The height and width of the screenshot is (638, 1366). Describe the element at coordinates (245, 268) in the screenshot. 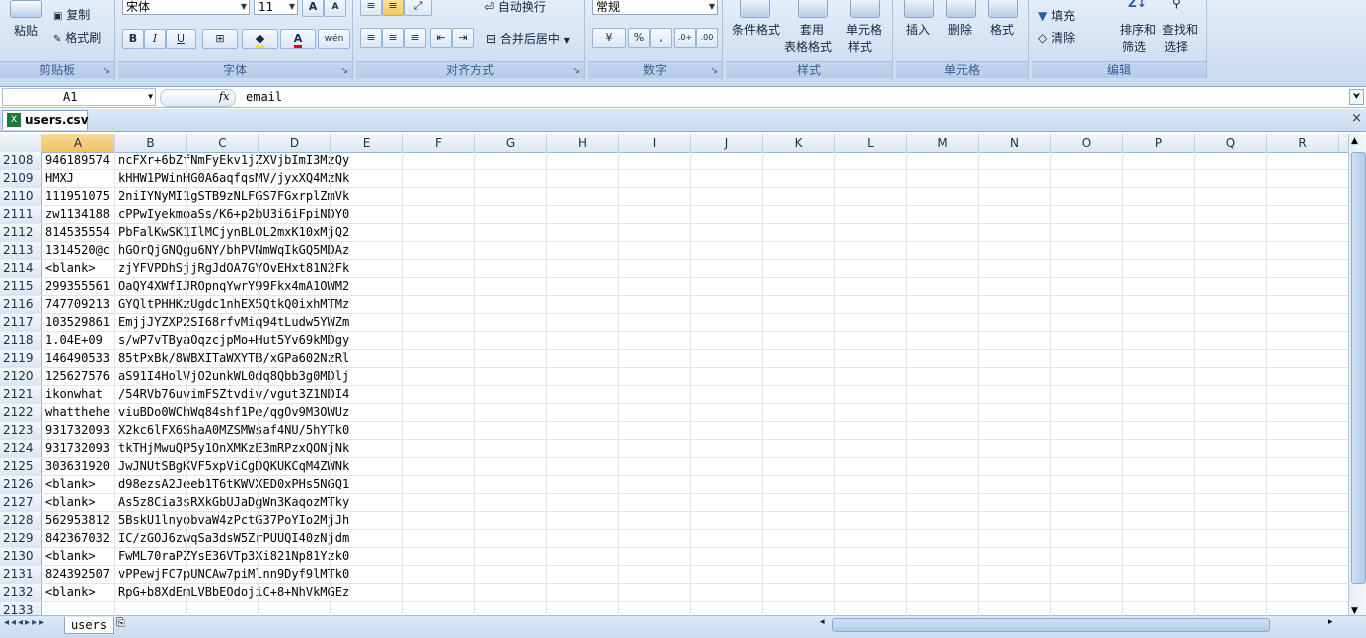

I see `cell-b: zjYFVPDhSjjRgJdOA7GYOvEHxt81N2Fk` at that location.